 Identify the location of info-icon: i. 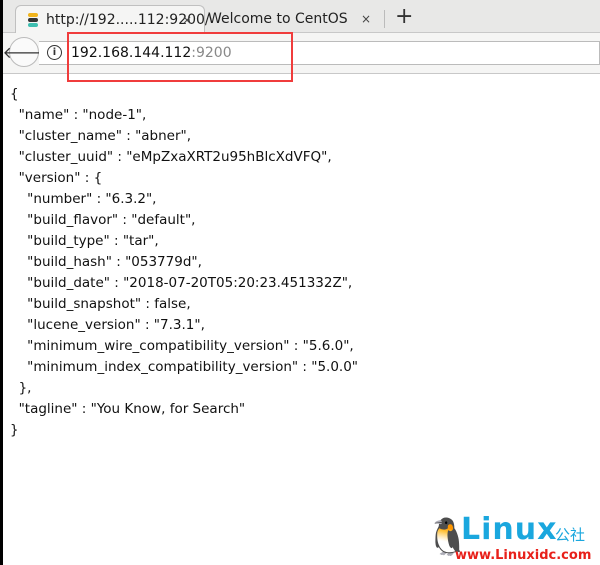
(54, 52).